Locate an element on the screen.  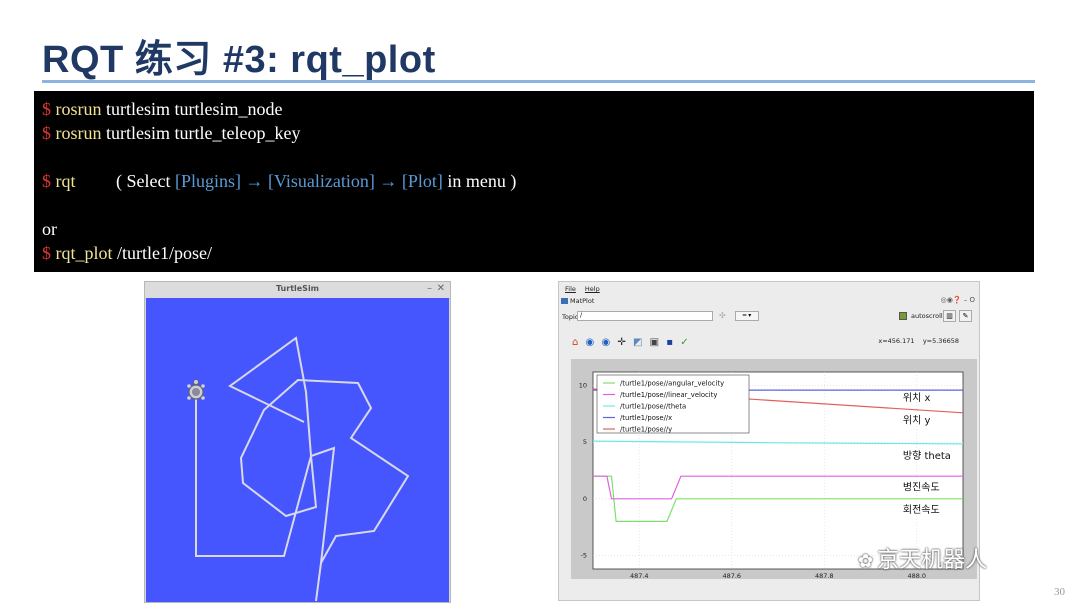
turtle-icon is located at coordinates (196, 389).